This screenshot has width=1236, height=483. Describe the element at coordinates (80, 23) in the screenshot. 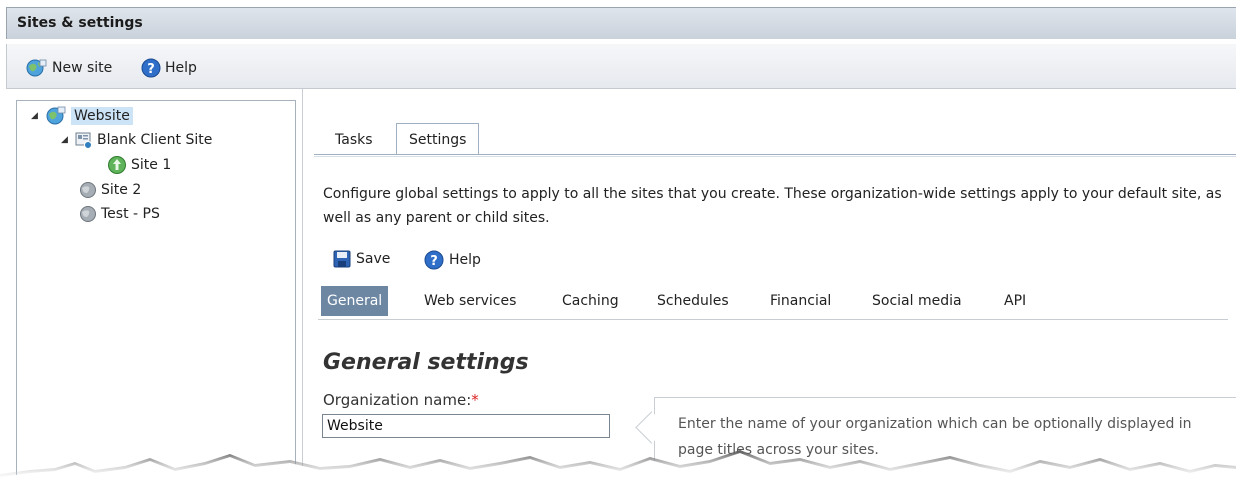

I see `window-title: Sites & settings` at that location.